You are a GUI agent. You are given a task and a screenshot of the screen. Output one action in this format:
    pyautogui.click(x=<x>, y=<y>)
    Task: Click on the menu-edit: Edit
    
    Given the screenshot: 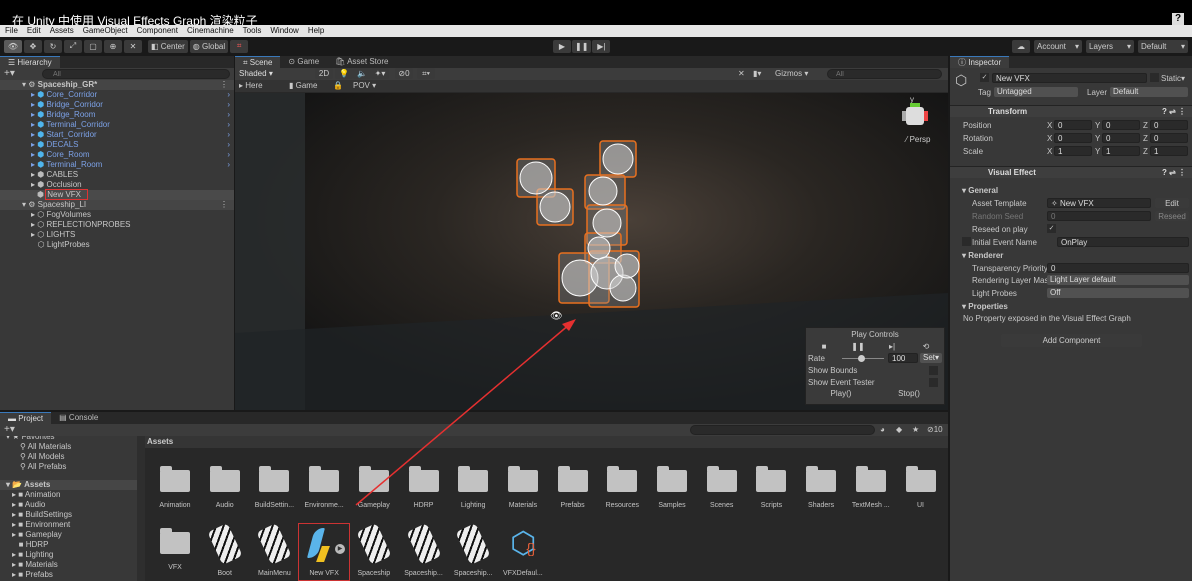 What is the action you would take?
    pyautogui.click(x=34, y=31)
    